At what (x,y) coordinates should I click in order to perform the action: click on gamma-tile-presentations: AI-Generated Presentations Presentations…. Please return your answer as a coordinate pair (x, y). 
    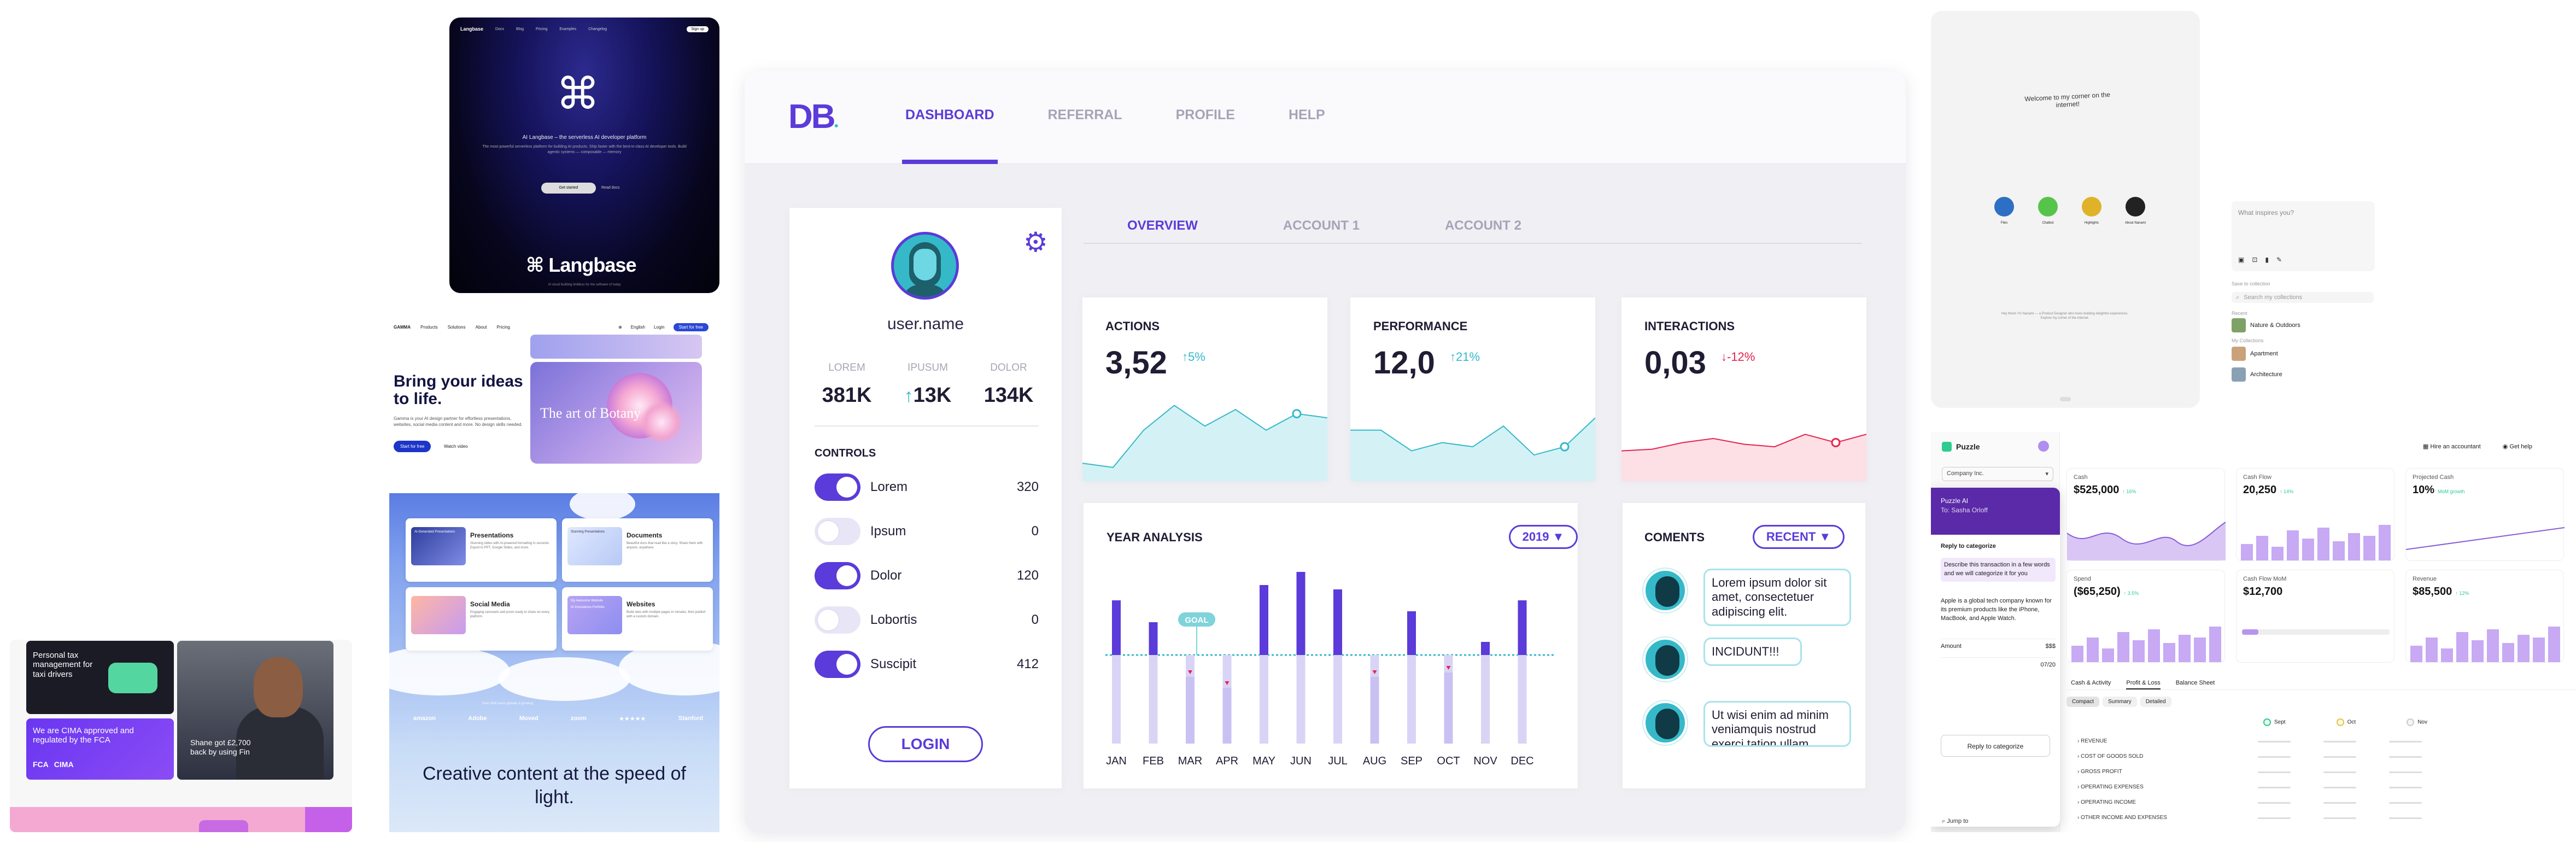
    Looking at the image, I should click on (482, 550).